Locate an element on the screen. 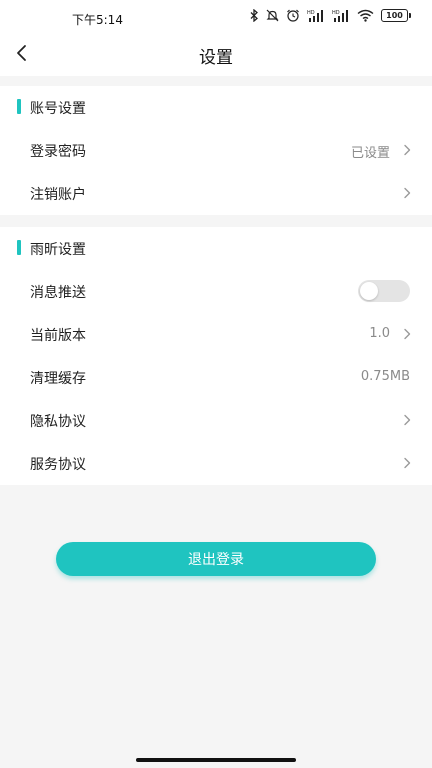 This screenshot has height=768, width=432. battery-icon: 100 is located at coordinates (396, 15).